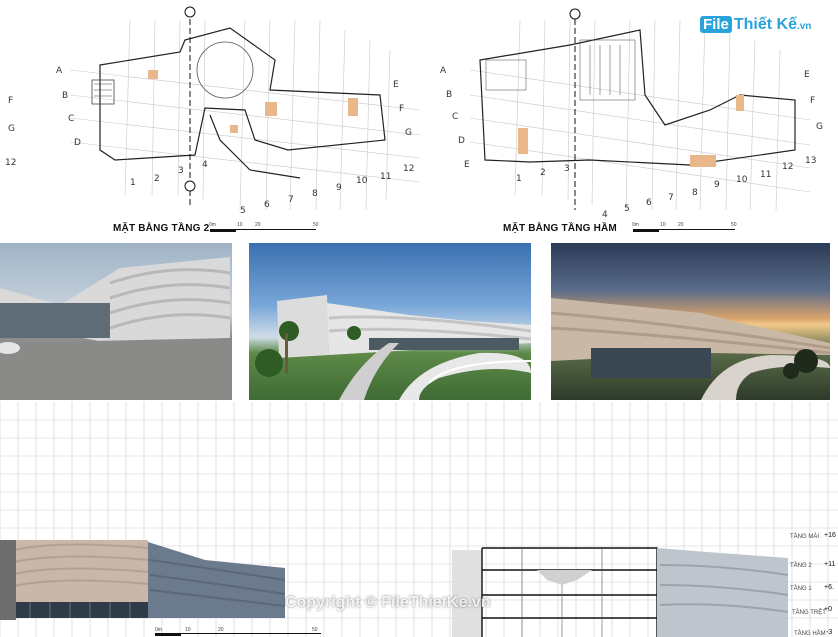  Describe the element at coordinates (829, 632) in the screenshot. I see `level-value: -3` at that location.